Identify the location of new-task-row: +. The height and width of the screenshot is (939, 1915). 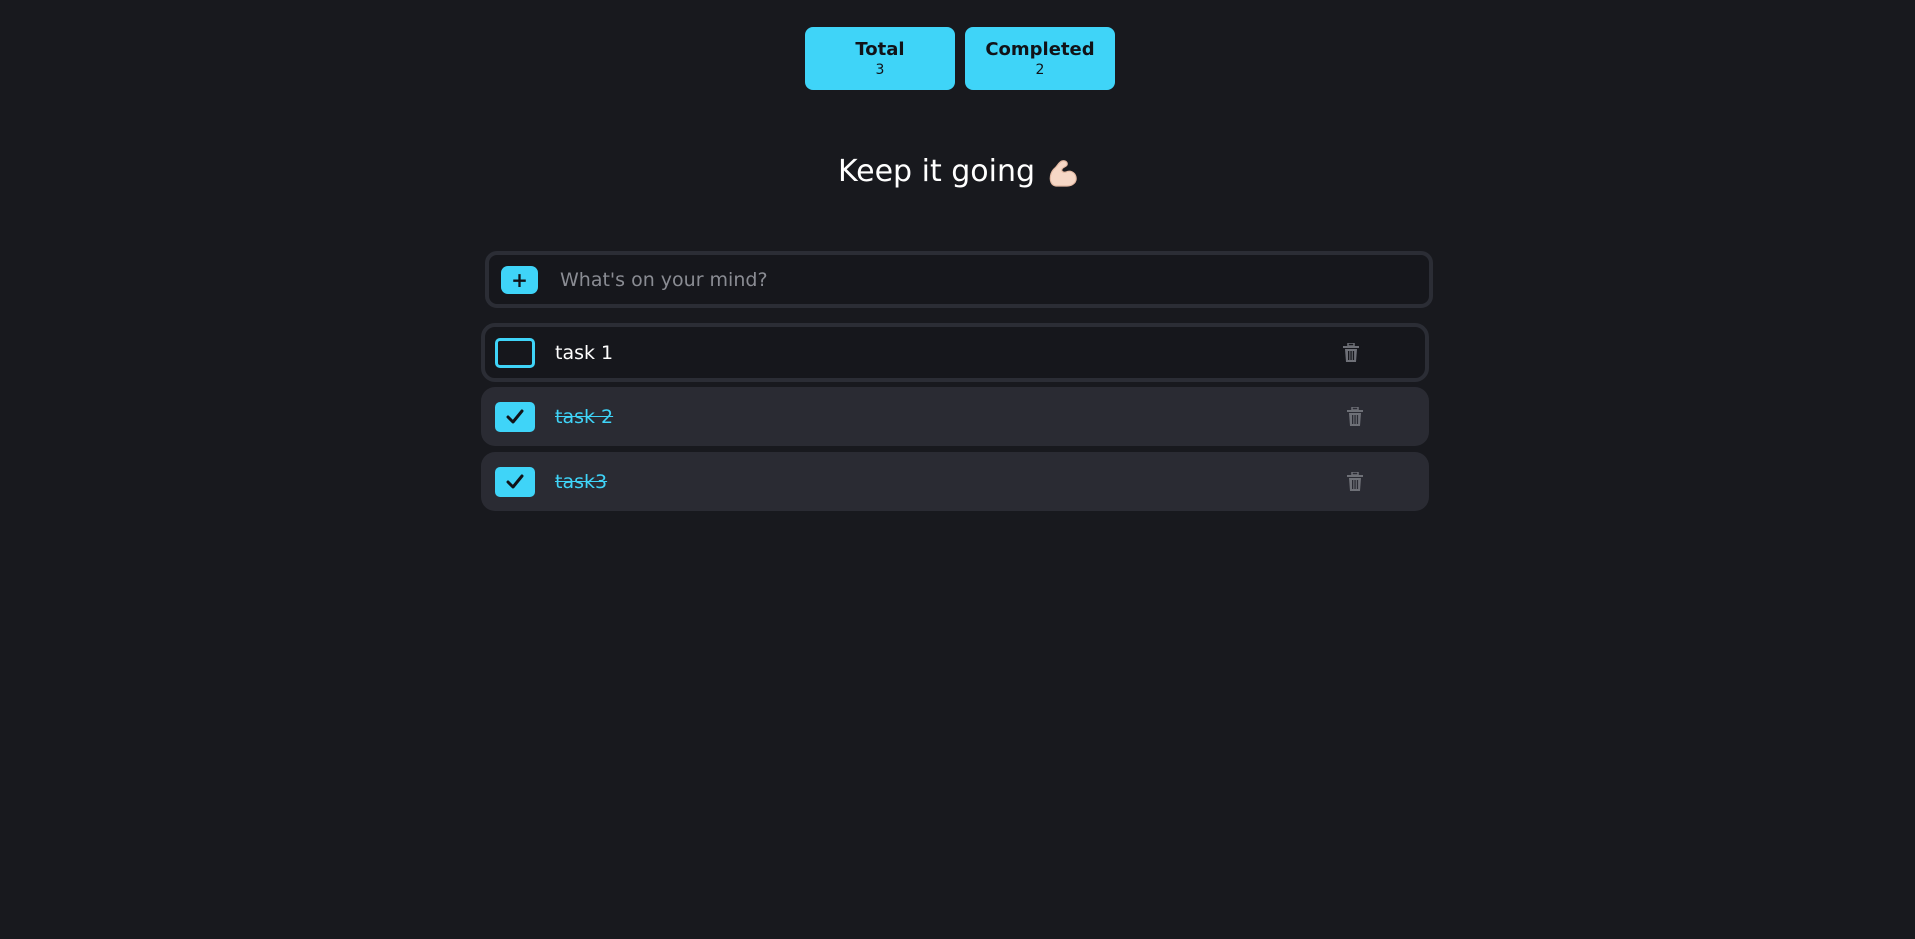
(959, 279).